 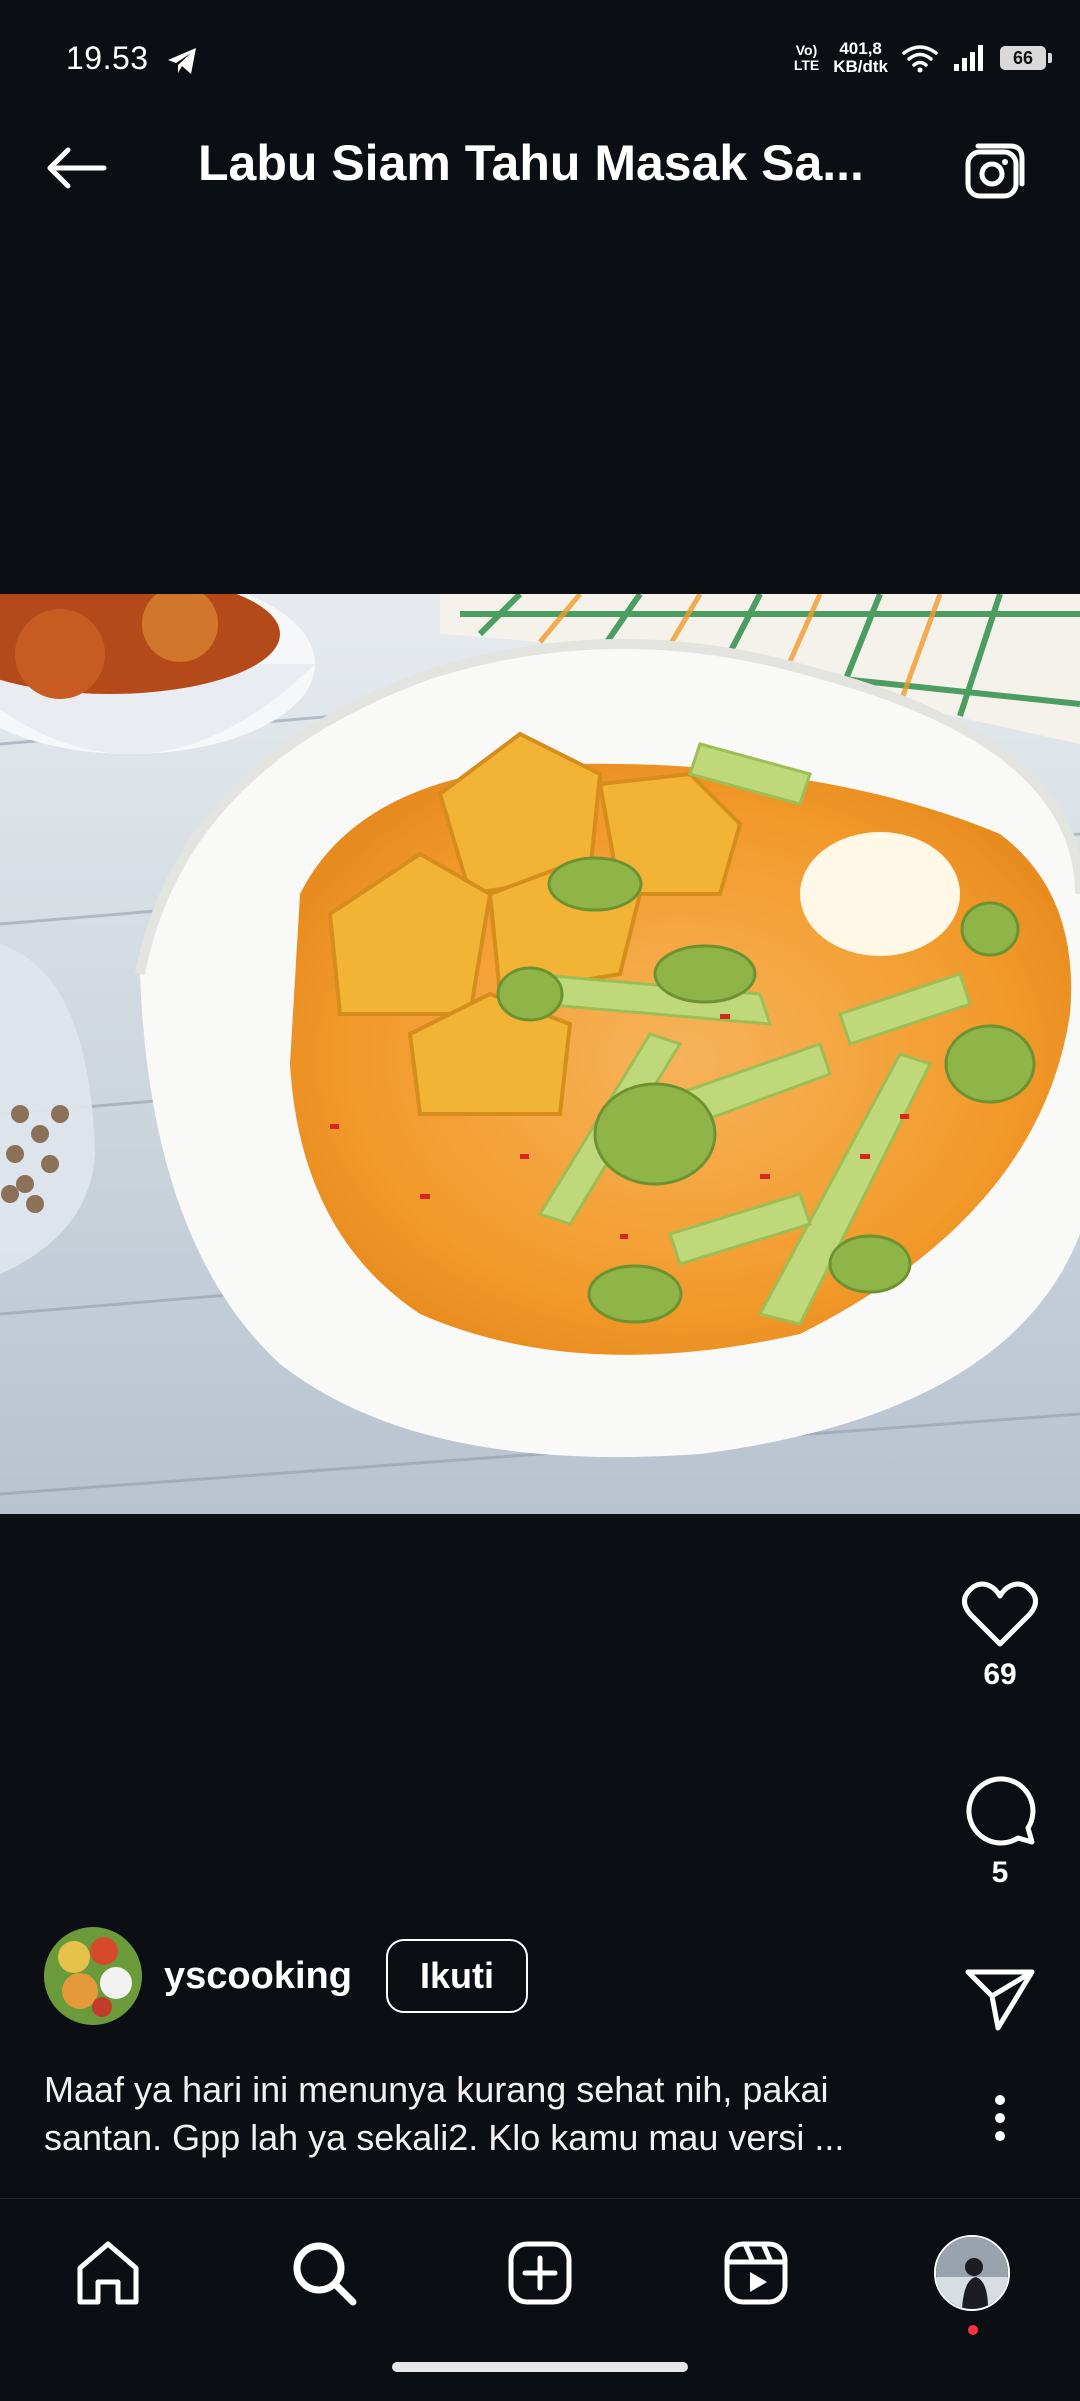 What do you see at coordinates (540, 46) in the screenshot?
I see `status-bar: 19.53 Vo) LTE 401,8 KB/dtk 66` at bounding box center [540, 46].